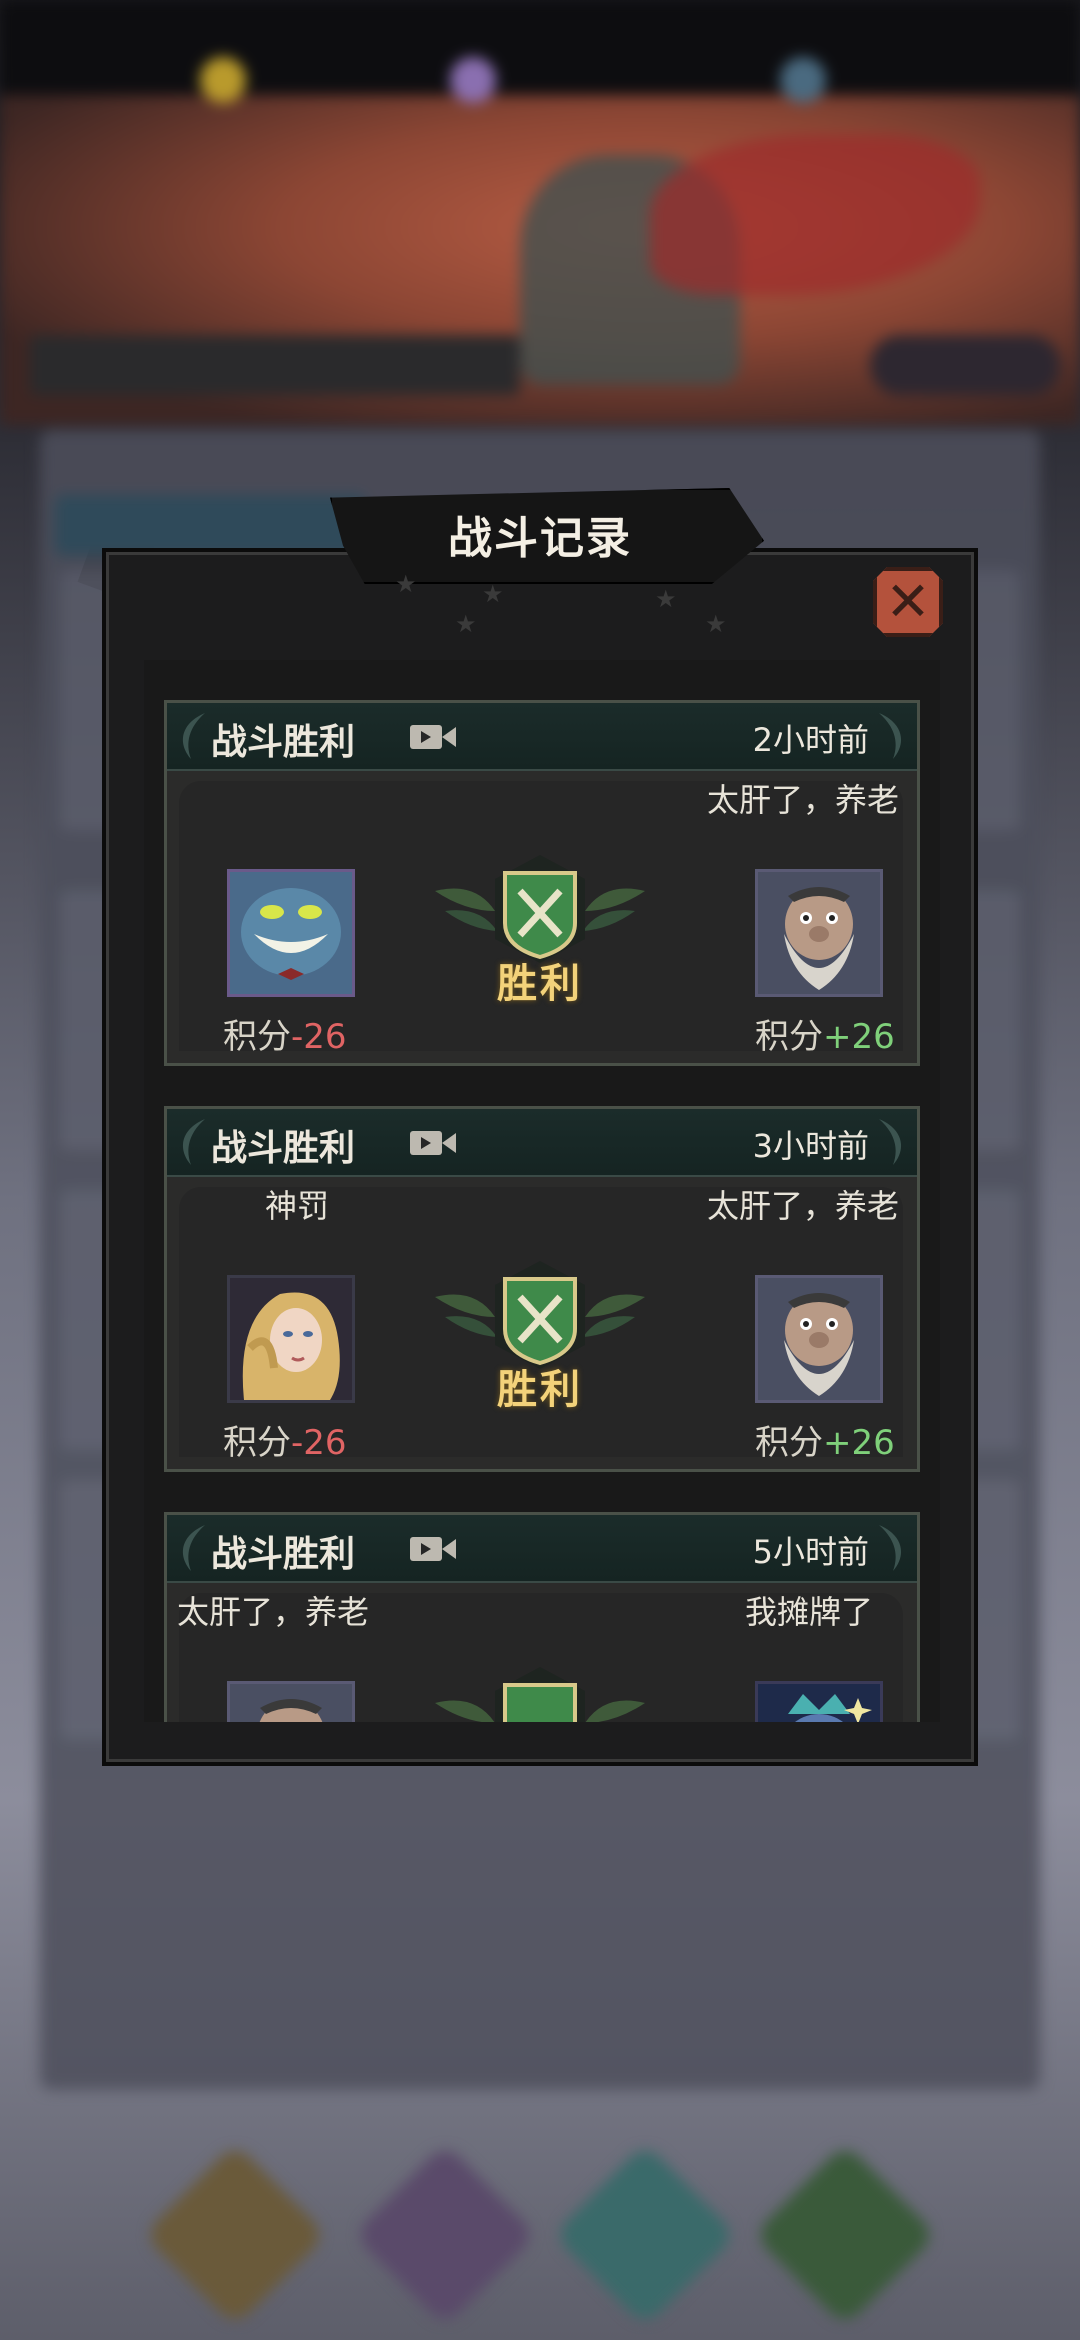  Describe the element at coordinates (541, 1325) in the screenshot. I see `record-body: 神罚 太肝了，养老 积分-26 胜利 积分+26` at that location.